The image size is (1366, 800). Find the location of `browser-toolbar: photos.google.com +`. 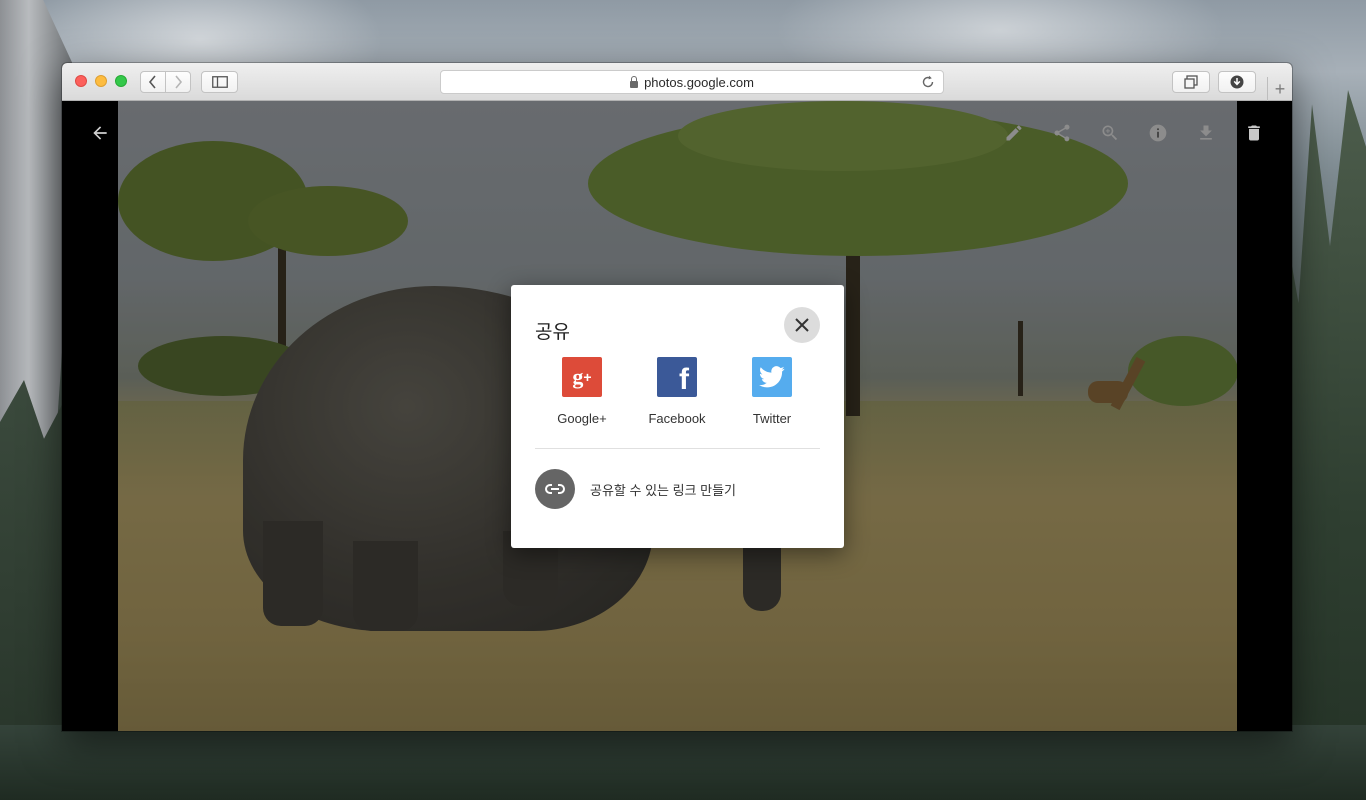

browser-toolbar: photos.google.com + is located at coordinates (677, 82).